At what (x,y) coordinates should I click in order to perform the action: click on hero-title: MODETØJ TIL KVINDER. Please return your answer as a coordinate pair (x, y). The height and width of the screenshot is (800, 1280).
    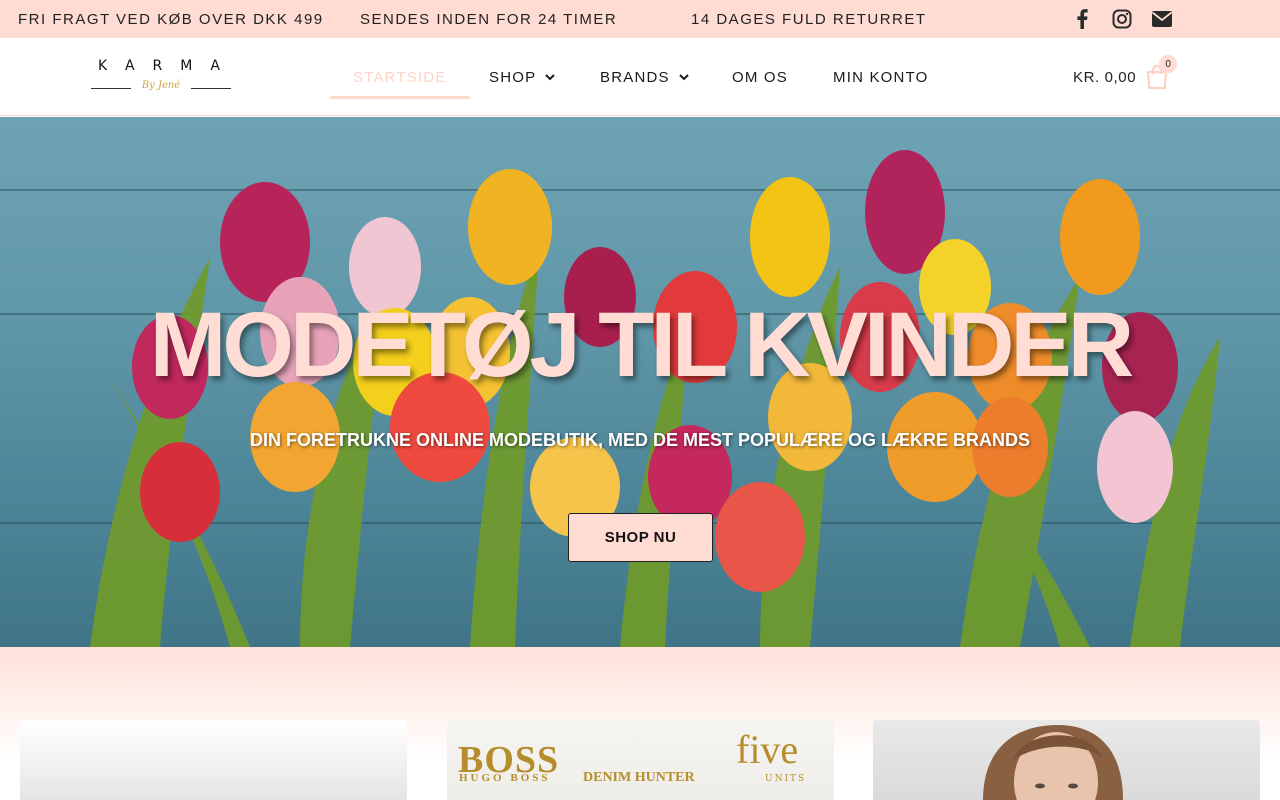
    Looking at the image, I should click on (641, 345).